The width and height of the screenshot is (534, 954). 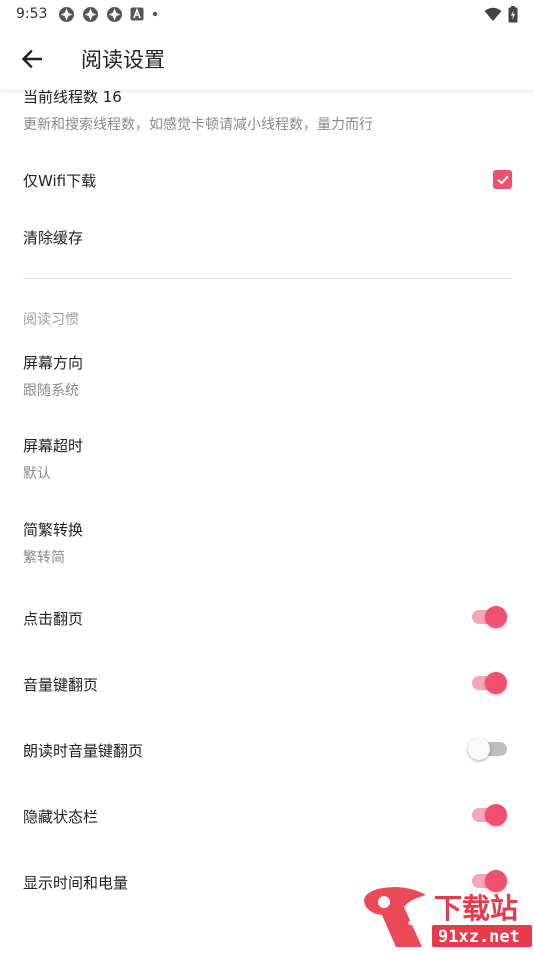 What do you see at coordinates (267, 238) in the screenshot?
I see `setting-clear-cache: 清除缓存` at bounding box center [267, 238].